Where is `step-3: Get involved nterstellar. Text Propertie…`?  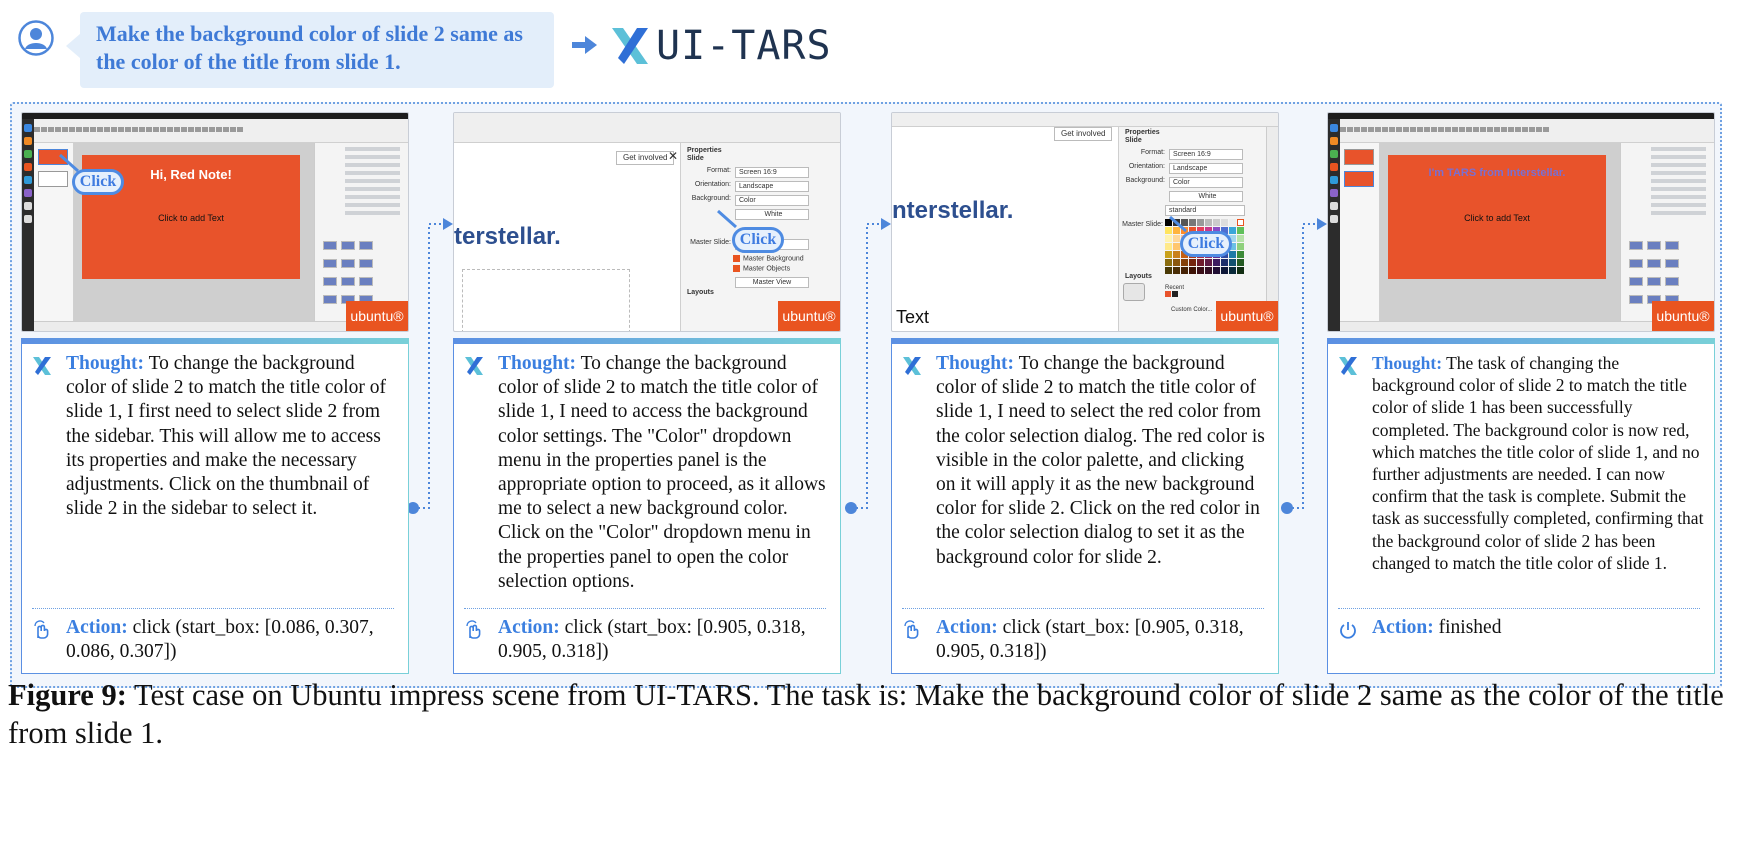
step-3: Get involved nterstellar. Text Propertie… is located at coordinates (1085, 393).